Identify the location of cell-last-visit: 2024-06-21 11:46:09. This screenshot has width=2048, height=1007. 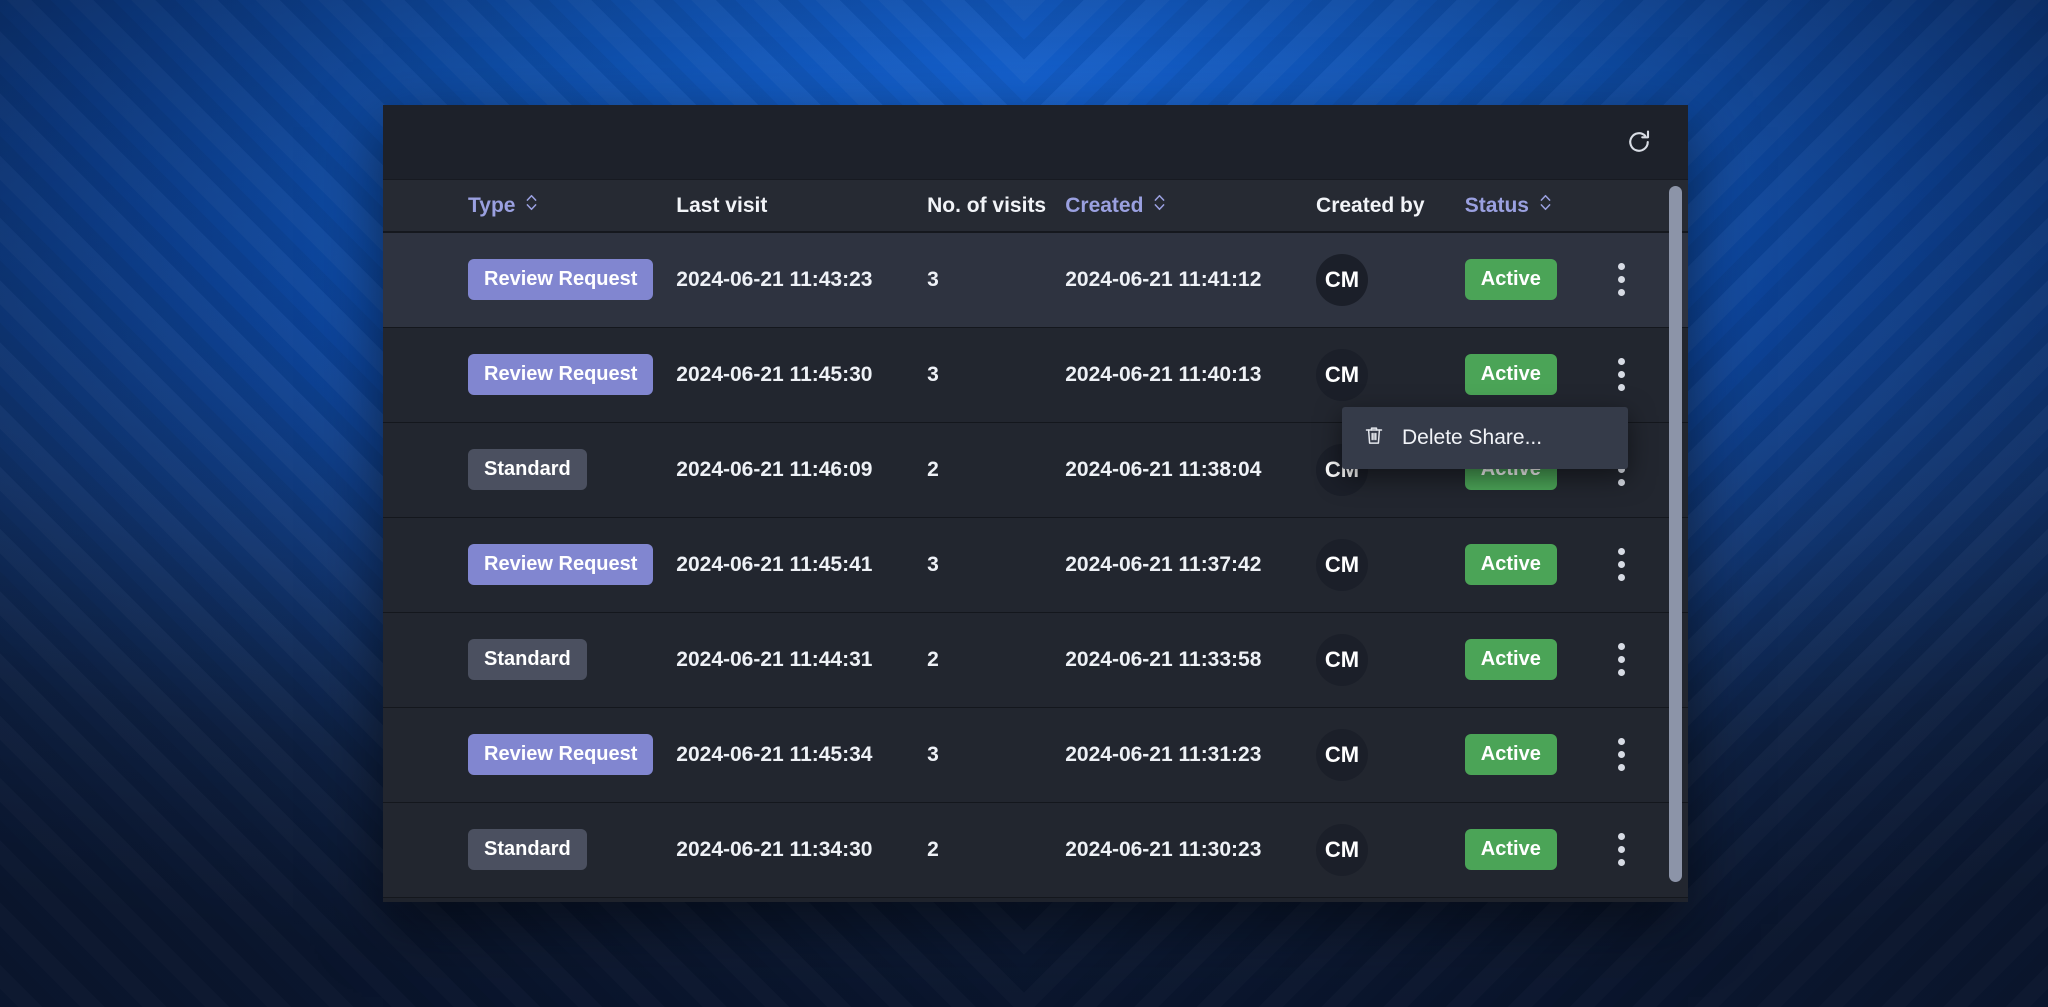
(774, 469).